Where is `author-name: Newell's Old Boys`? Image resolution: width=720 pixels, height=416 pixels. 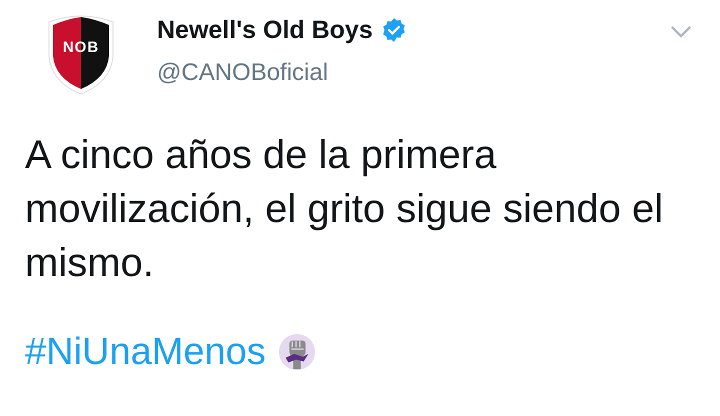 author-name: Newell's Old Boys is located at coordinates (265, 30).